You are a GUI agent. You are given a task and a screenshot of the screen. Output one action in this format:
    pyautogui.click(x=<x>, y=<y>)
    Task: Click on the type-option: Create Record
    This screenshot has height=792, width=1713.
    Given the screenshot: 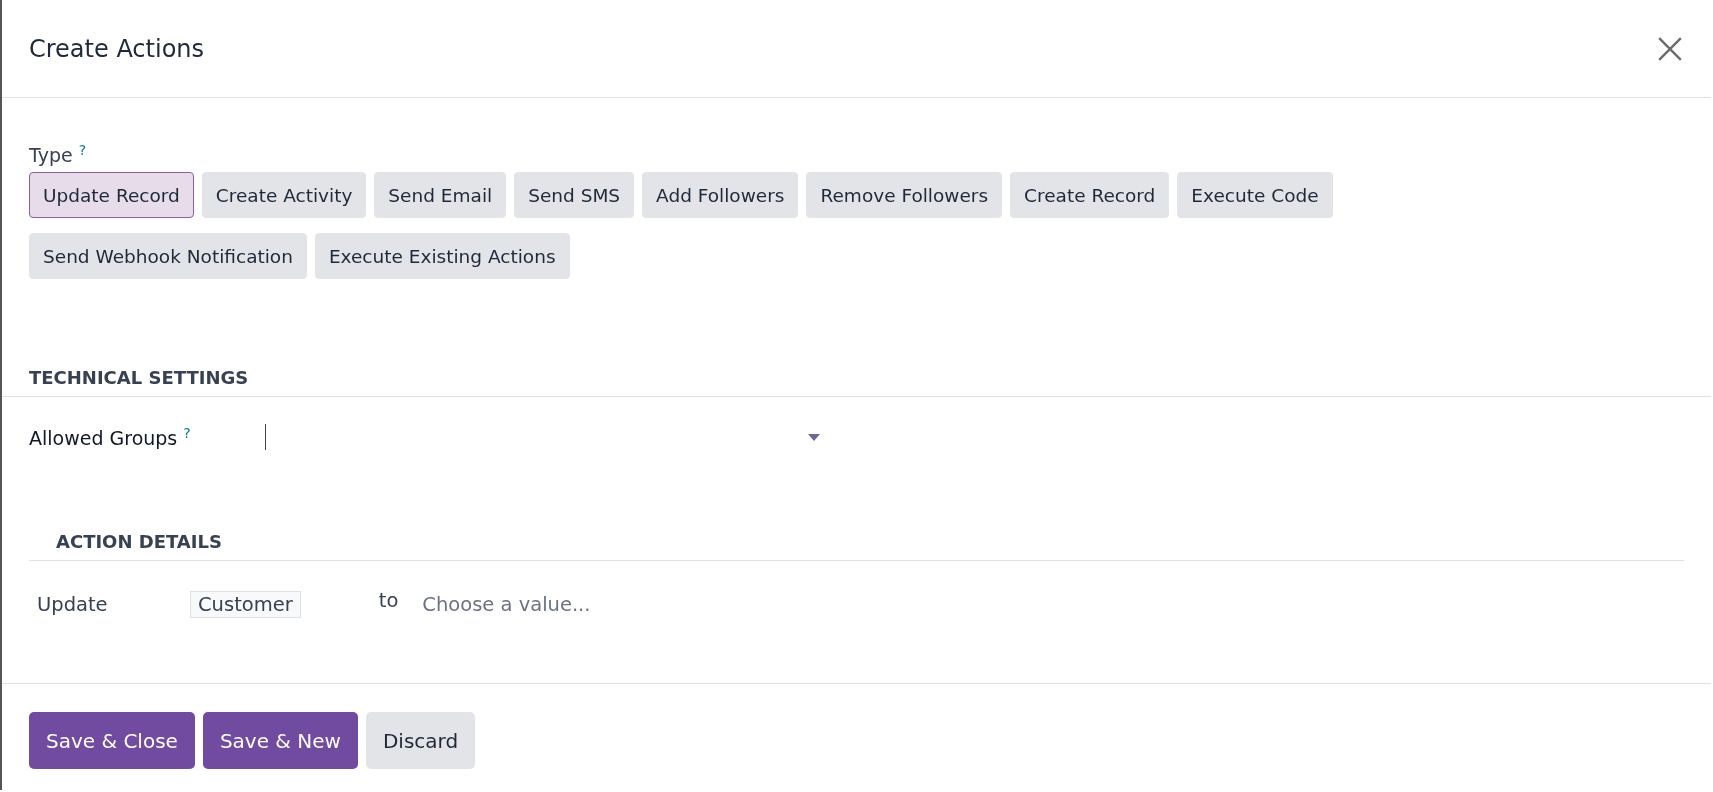 What is the action you would take?
    pyautogui.click(x=1090, y=195)
    